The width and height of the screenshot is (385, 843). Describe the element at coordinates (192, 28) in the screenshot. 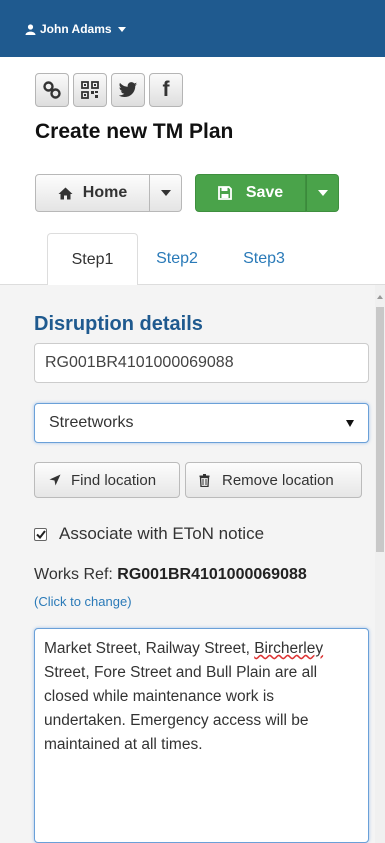

I see `top-navbar: John Adams` at that location.